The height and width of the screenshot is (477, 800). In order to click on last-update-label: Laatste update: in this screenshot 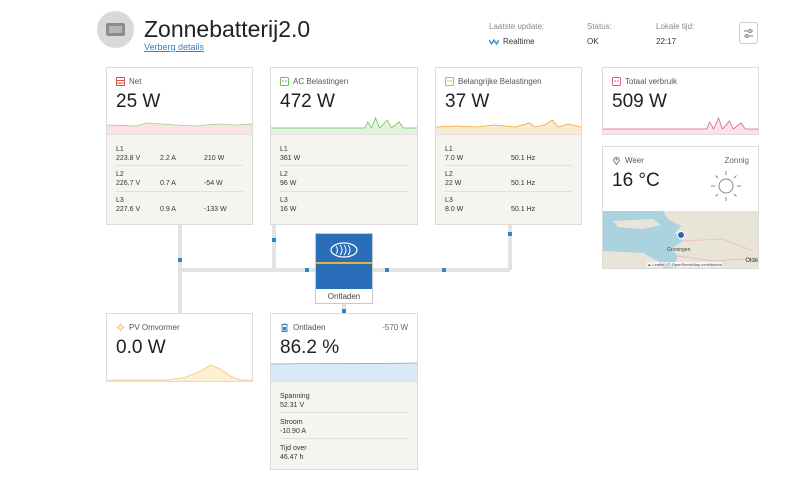, I will do `click(517, 26)`.